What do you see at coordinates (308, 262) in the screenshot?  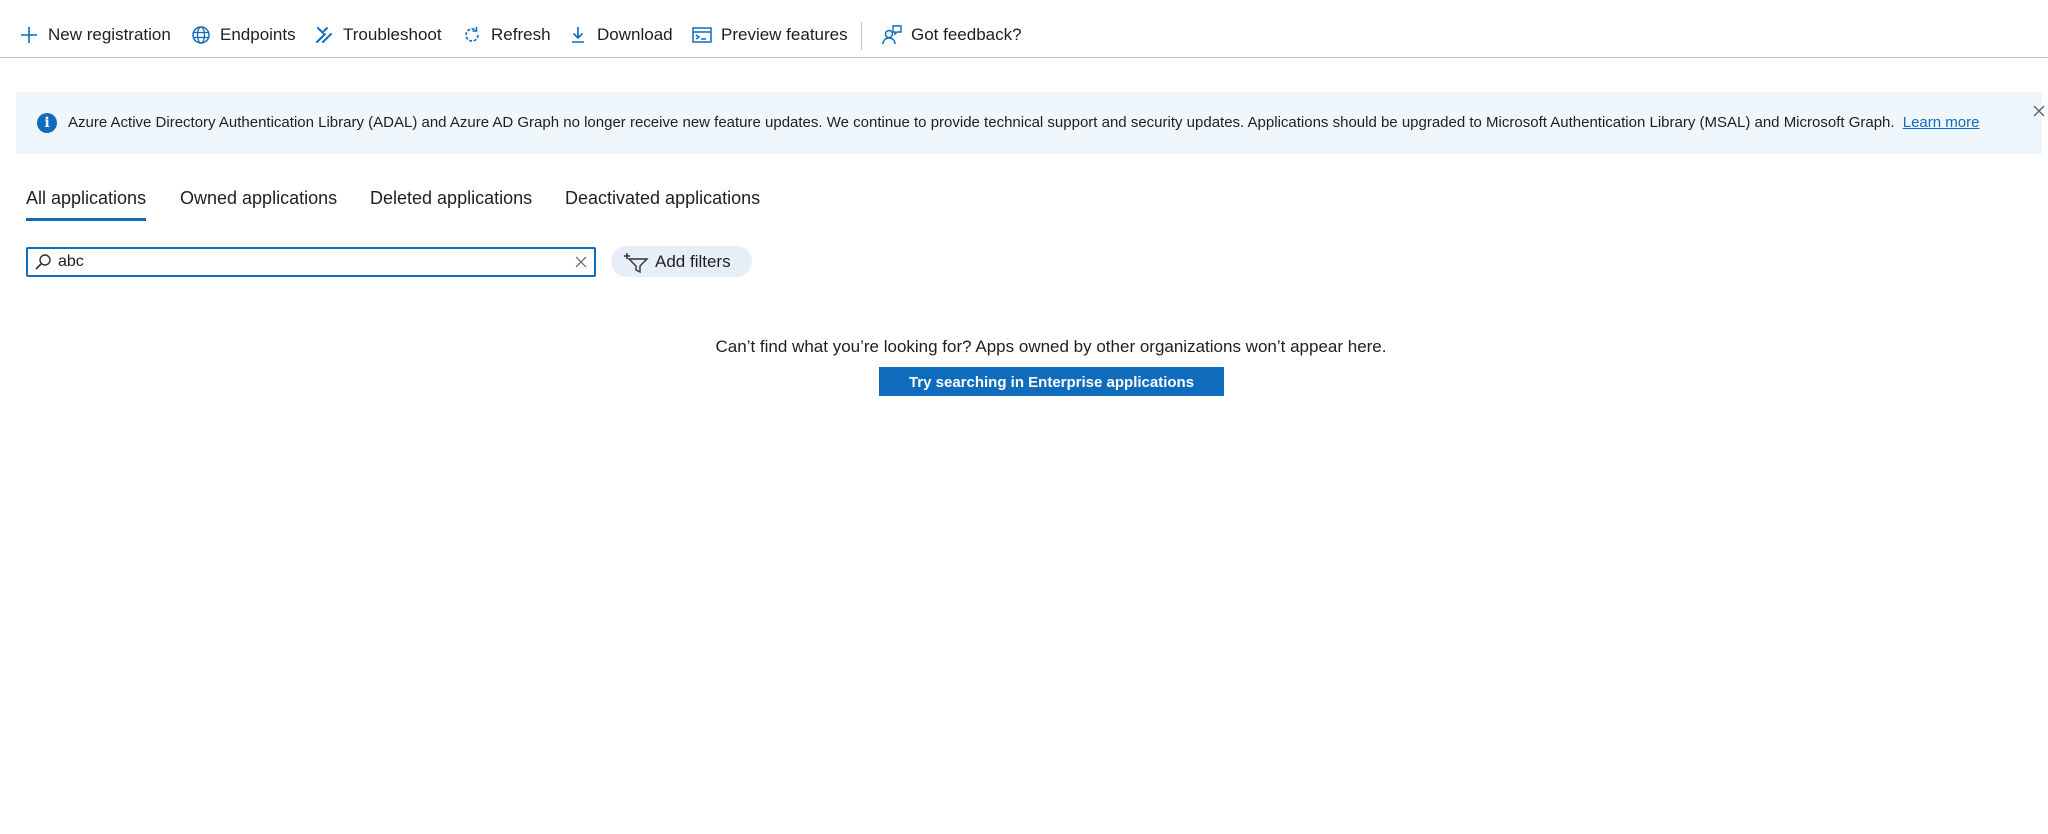 I see `search-input` at bounding box center [308, 262].